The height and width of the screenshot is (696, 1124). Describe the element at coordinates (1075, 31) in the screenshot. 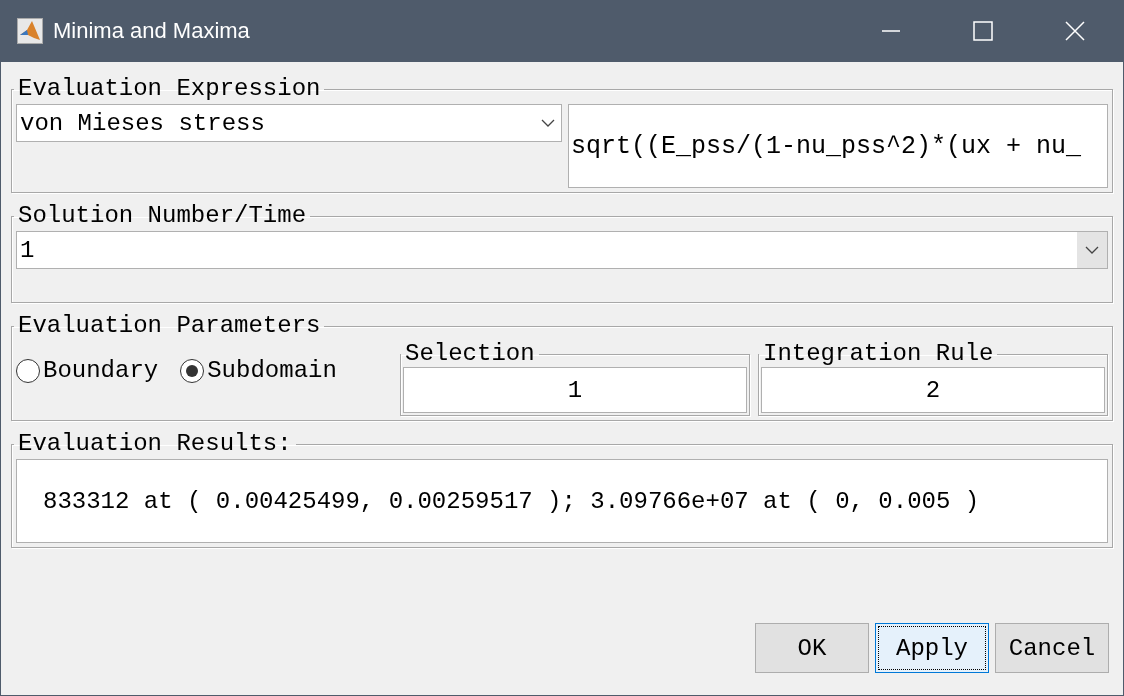

I see `close-icon` at that location.